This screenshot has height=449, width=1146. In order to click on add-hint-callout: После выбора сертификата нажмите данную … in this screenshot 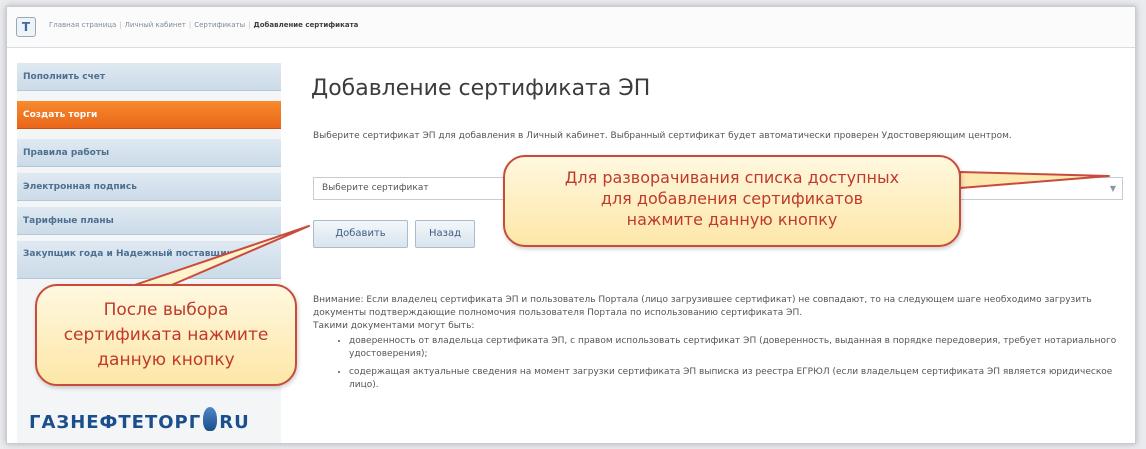, I will do `click(166, 335)`.